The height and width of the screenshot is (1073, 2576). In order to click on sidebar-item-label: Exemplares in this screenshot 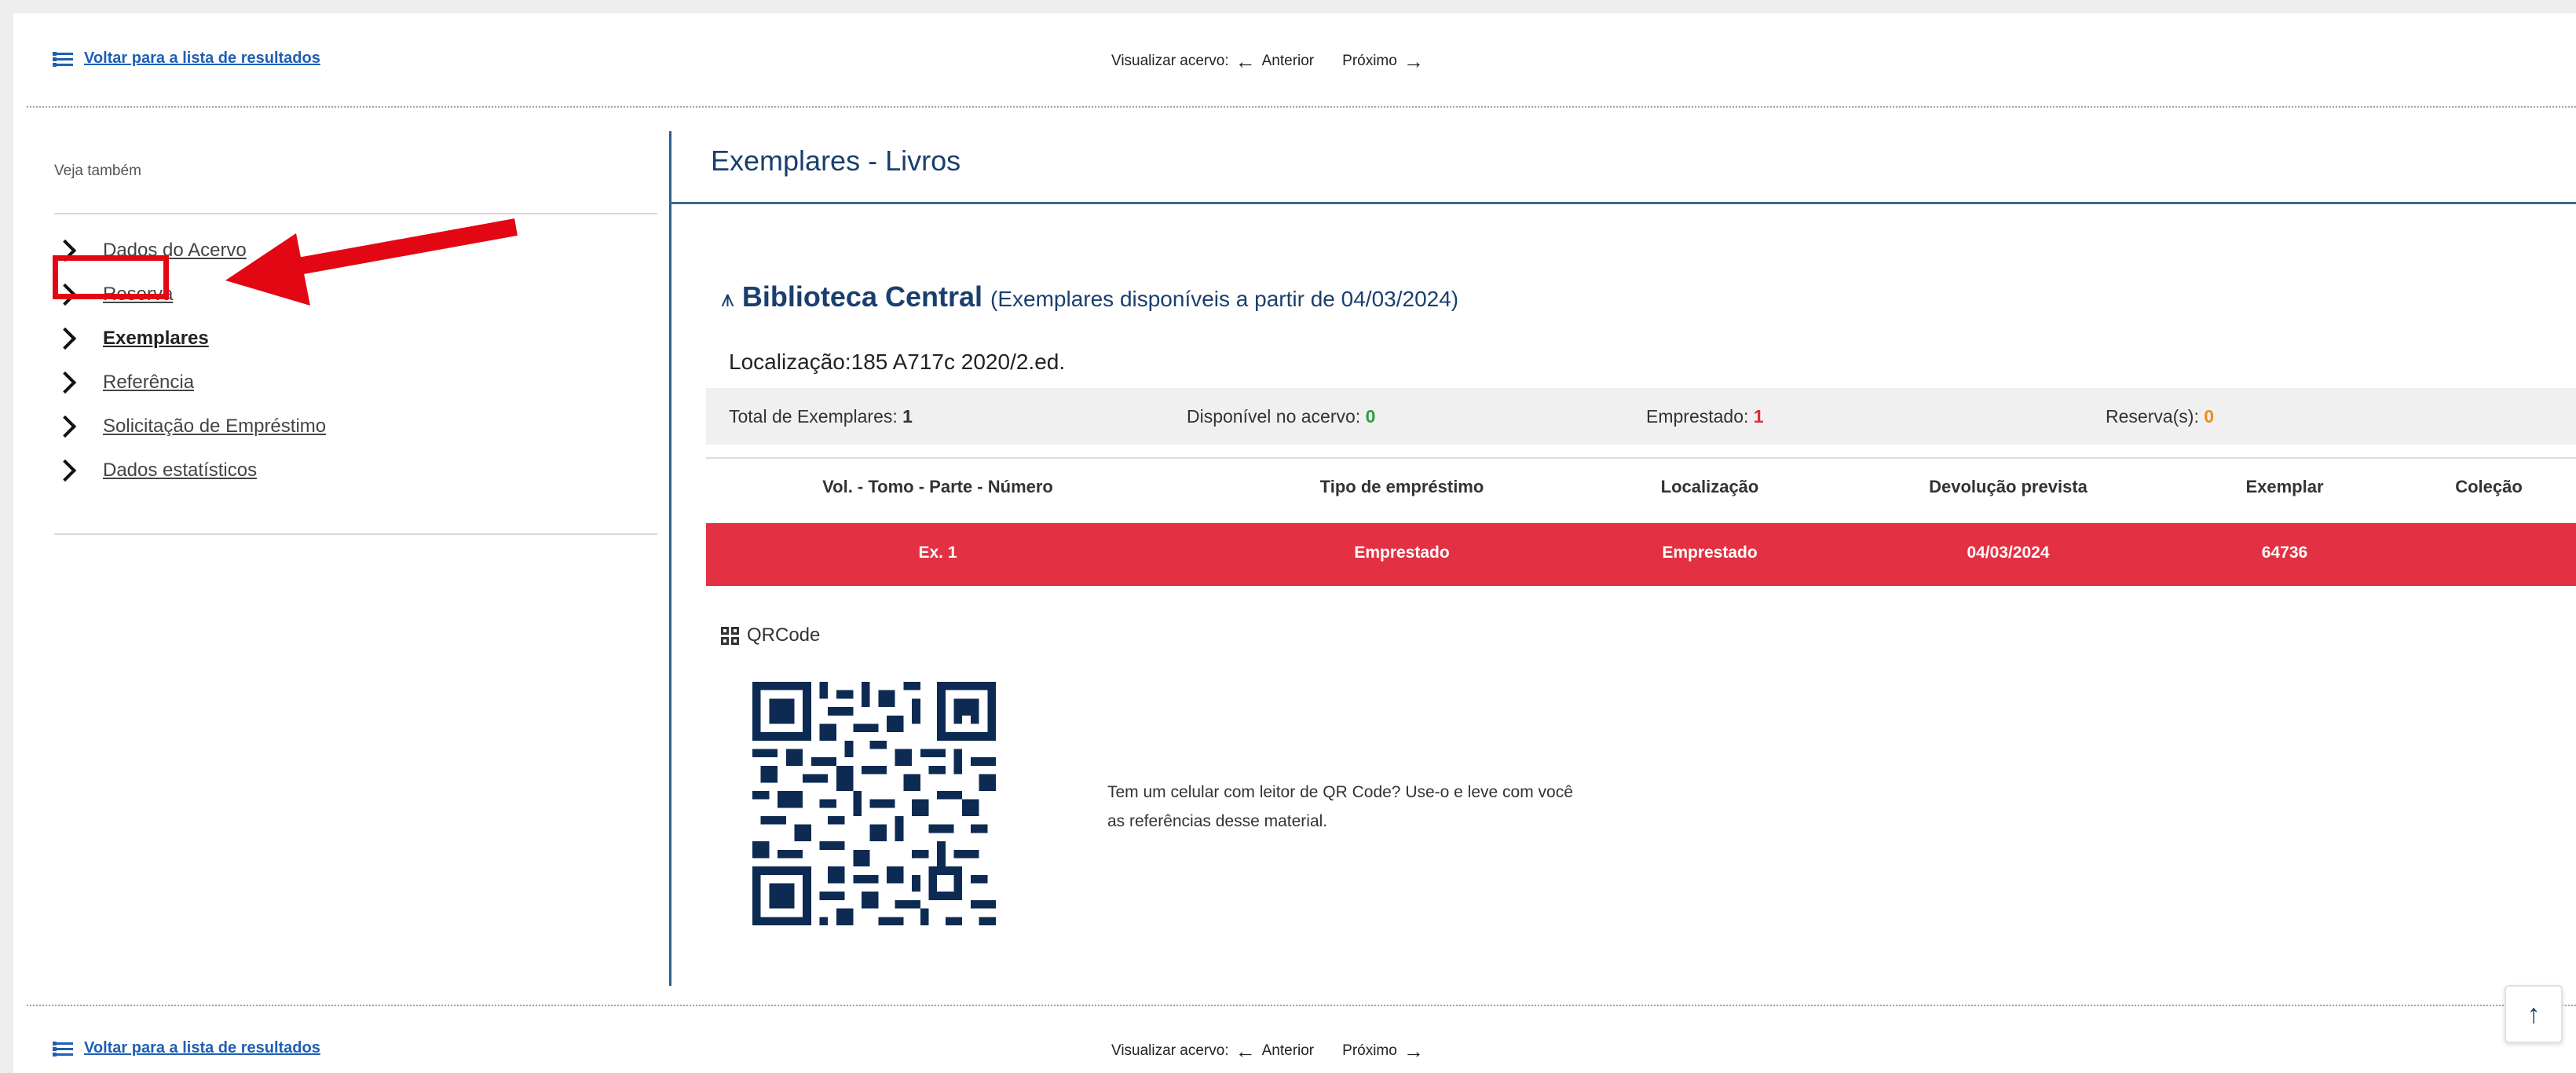, I will do `click(156, 338)`.